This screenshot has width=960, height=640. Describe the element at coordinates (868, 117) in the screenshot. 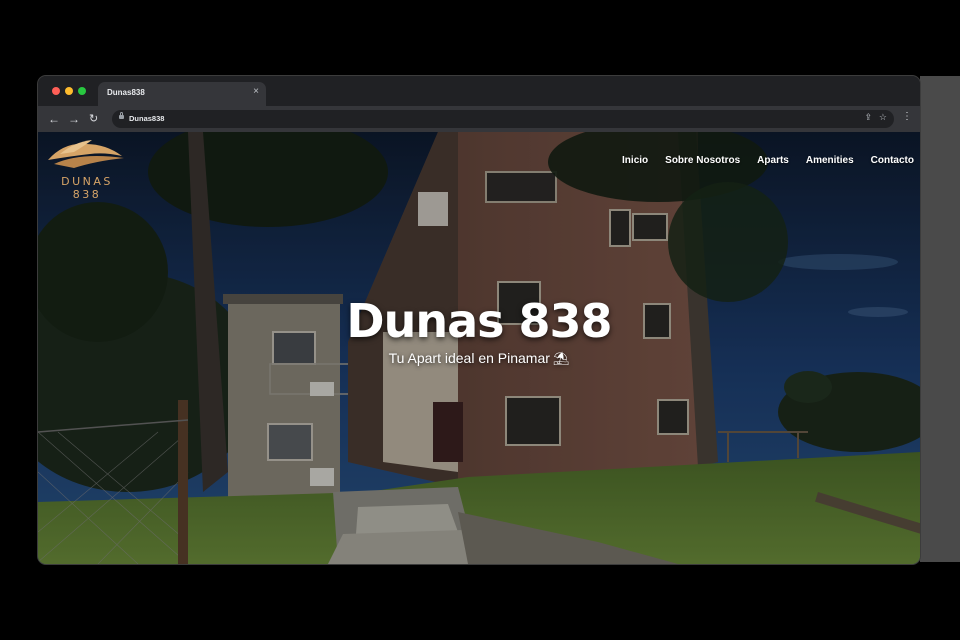

I see `share-icon: ⇪` at that location.